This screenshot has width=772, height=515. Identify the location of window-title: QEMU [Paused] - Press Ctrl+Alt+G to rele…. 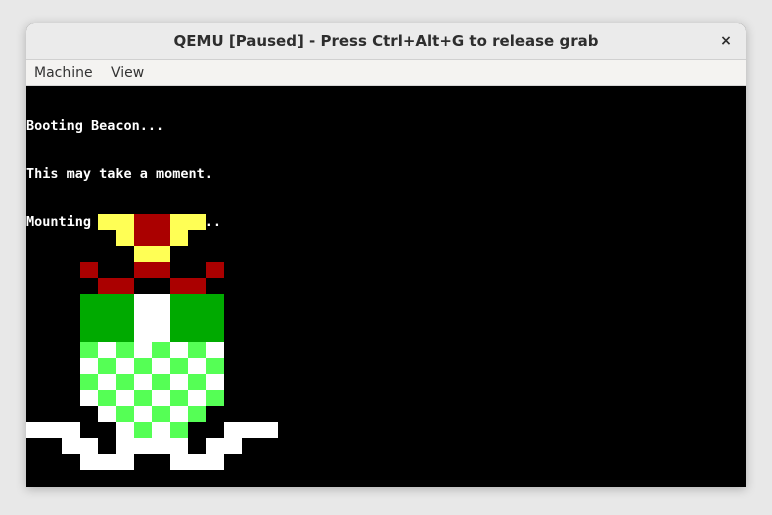
(386, 41).